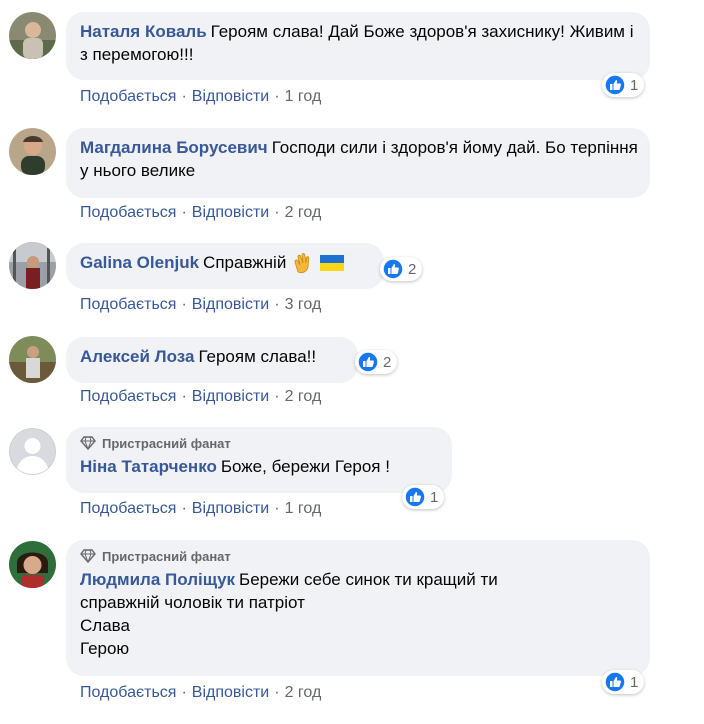 This screenshot has width=704, height=724. I want to click on comment-text: Алексей Лоза Героям слава!!, so click(213, 356).